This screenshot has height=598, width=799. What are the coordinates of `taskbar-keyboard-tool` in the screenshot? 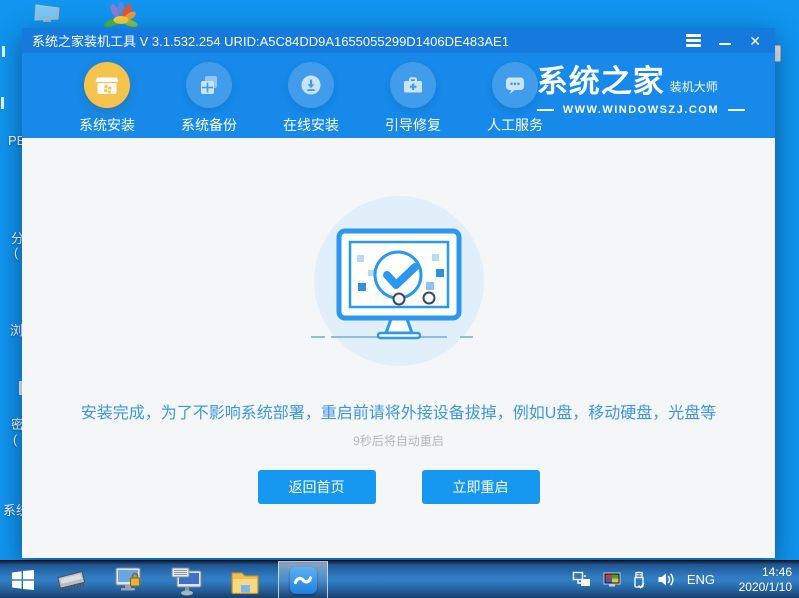 It's located at (187, 580).